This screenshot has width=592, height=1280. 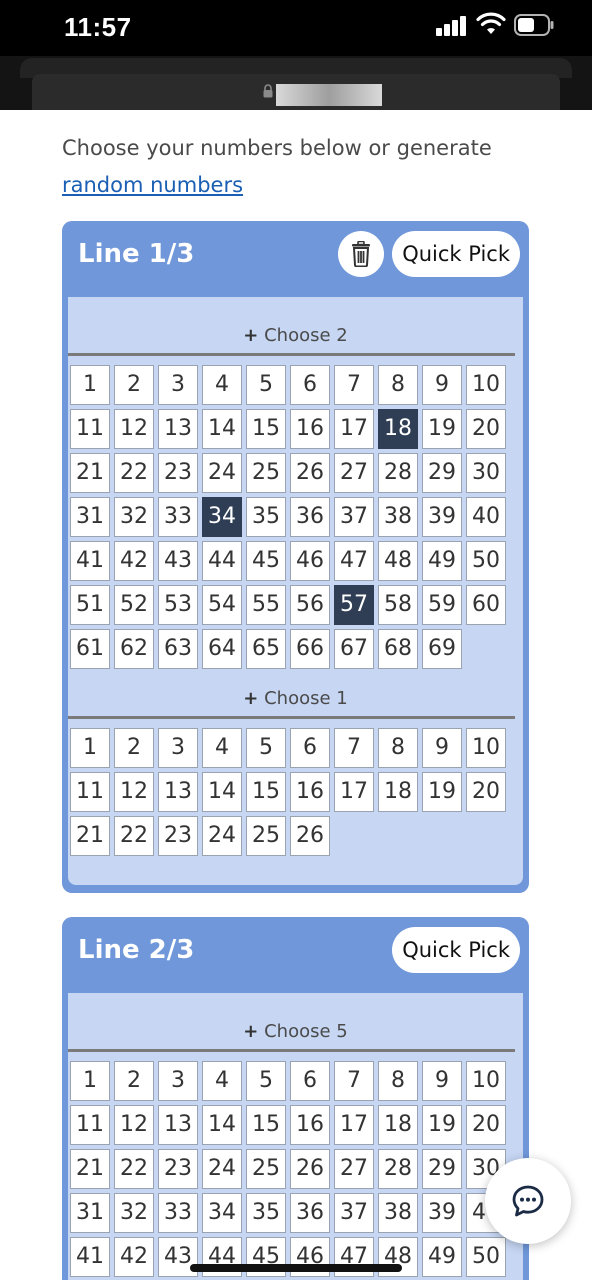 I want to click on number-cell: 63, so click(x=178, y=649).